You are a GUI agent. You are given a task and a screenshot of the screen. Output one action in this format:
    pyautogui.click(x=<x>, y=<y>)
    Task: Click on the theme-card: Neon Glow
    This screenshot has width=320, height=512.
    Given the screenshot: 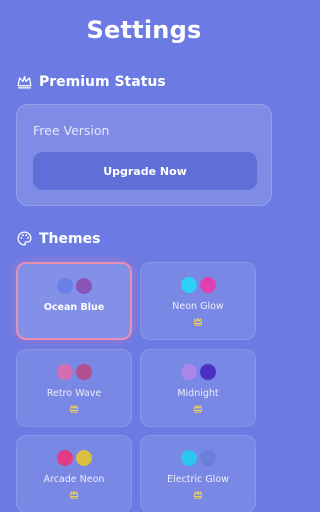 What is the action you would take?
    pyautogui.click(x=198, y=301)
    